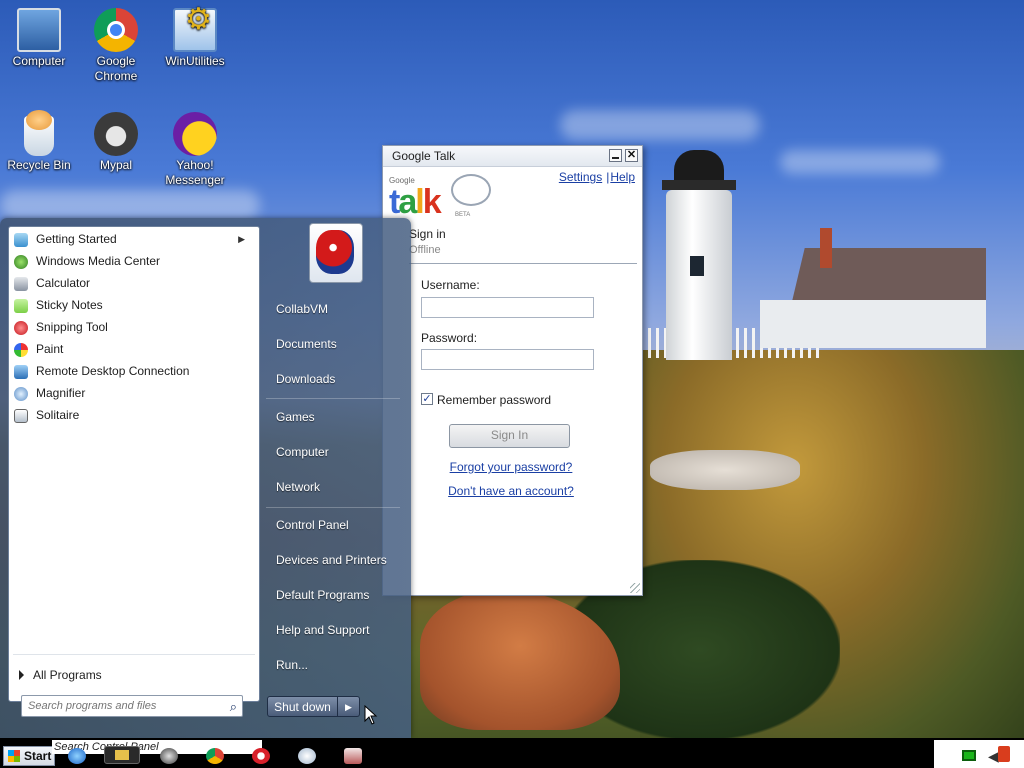 The height and width of the screenshot is (768, 1024). Describe the element at coordinates (38, 756) in the screenshot. I see `start-label: Start` at that location.